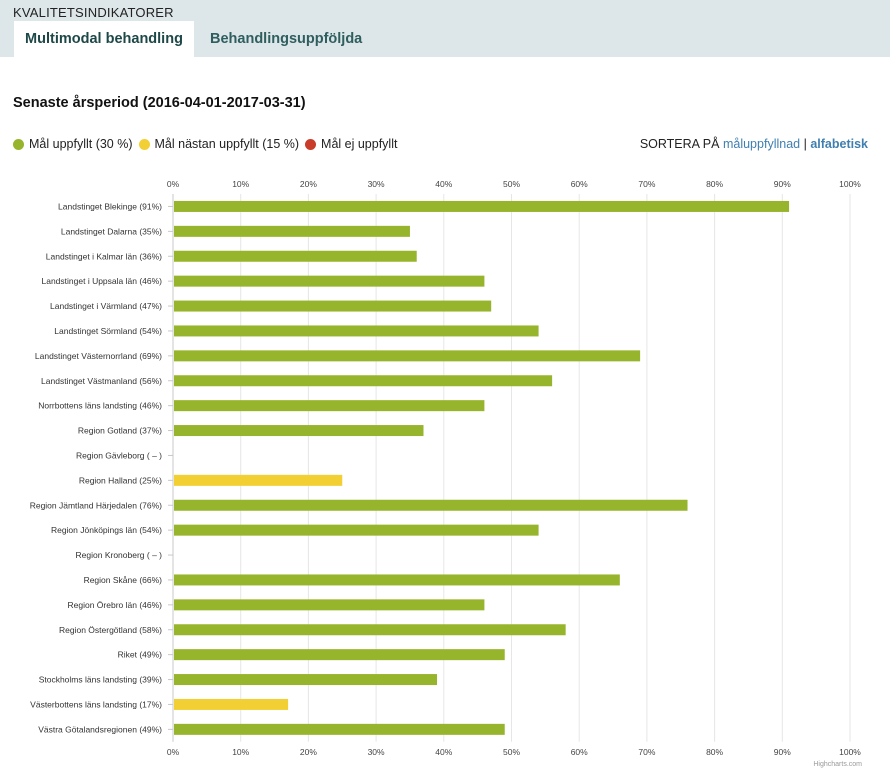 The image size is (890, 768). I want to click on category-label: Region Östergötland (58%), so click(110, 630).